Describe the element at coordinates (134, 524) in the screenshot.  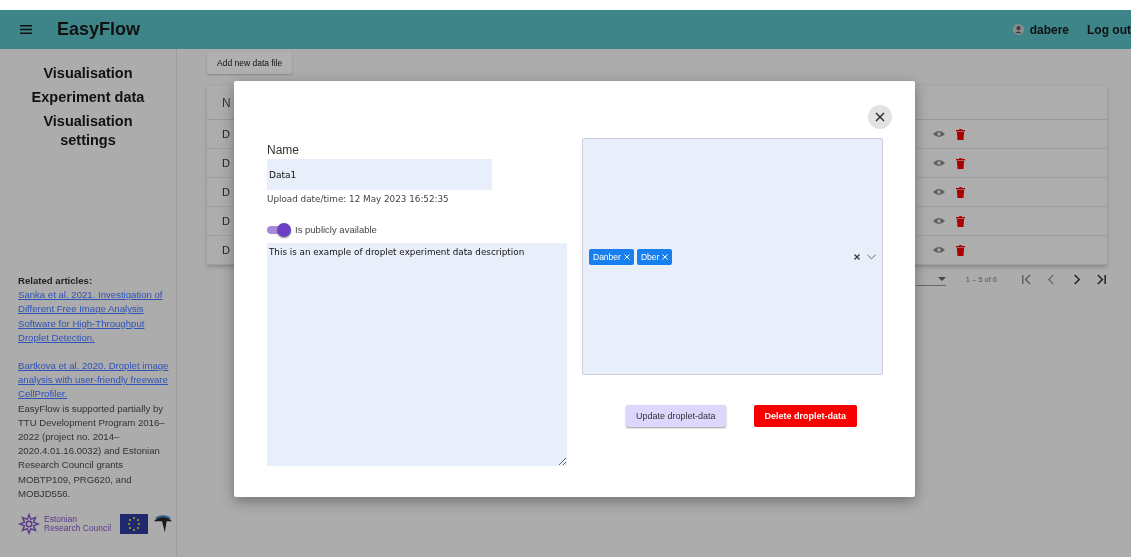
I see `eu-flag-icon` at that location.